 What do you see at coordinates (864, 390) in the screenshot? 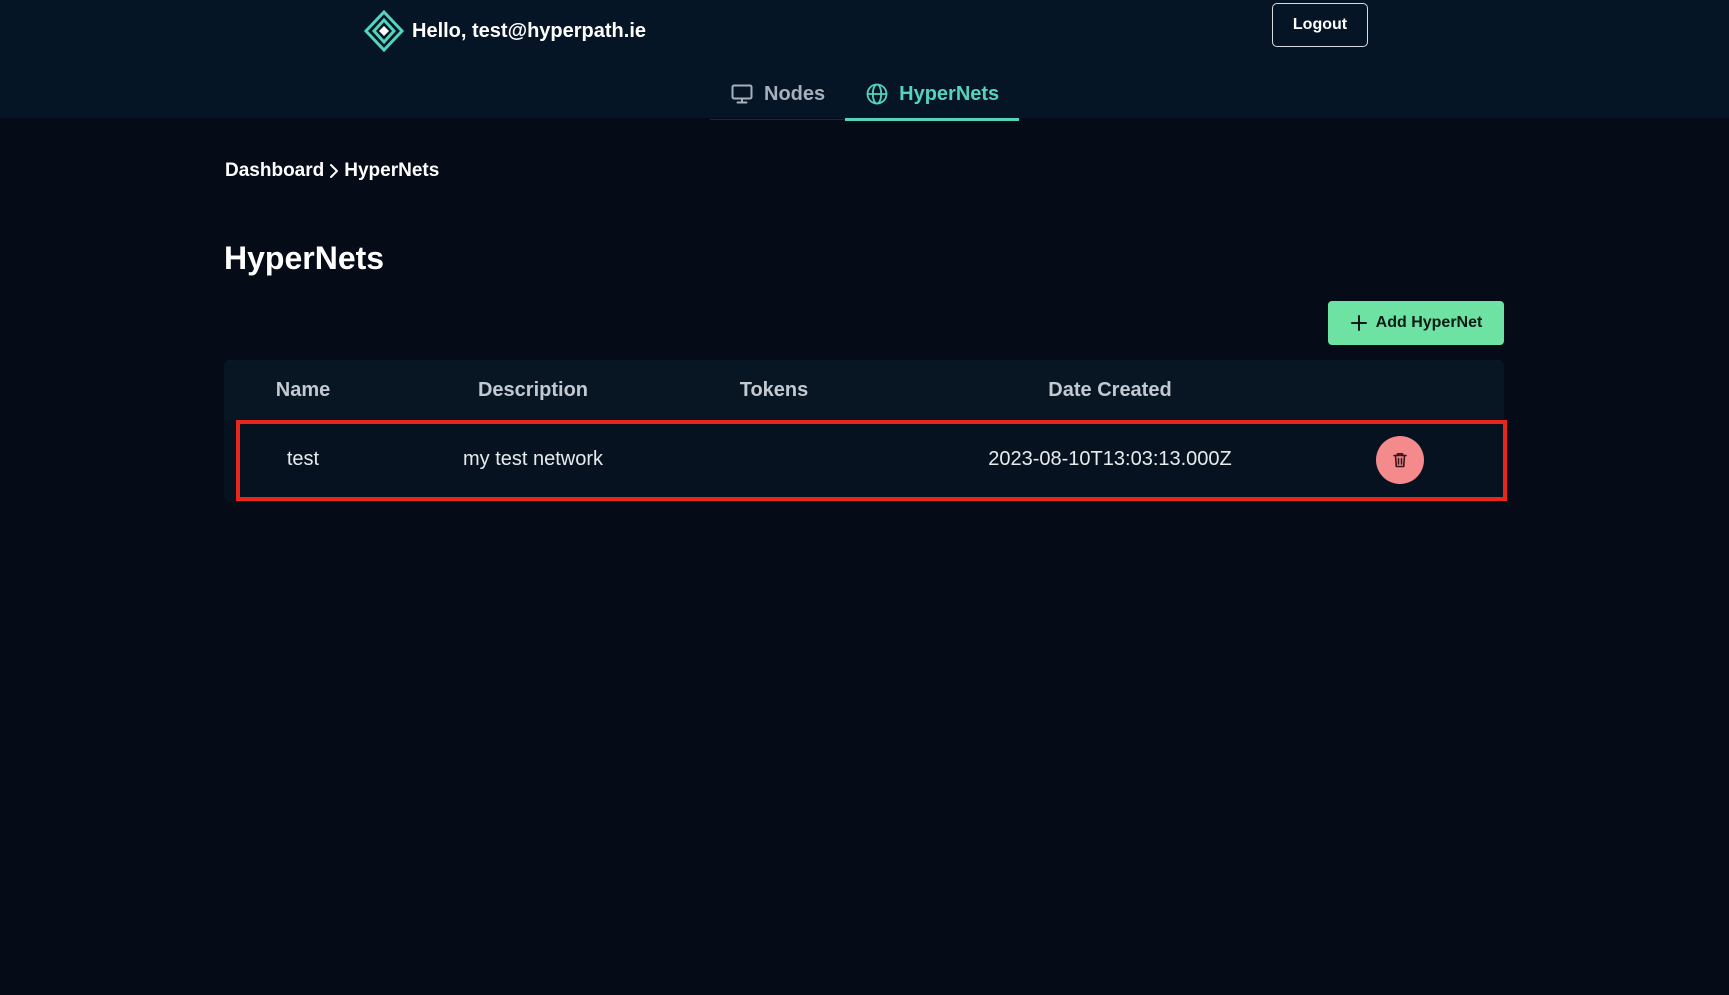
I see `table-header: Name Description Tokens Date Created` at bounding box center [864, 390].